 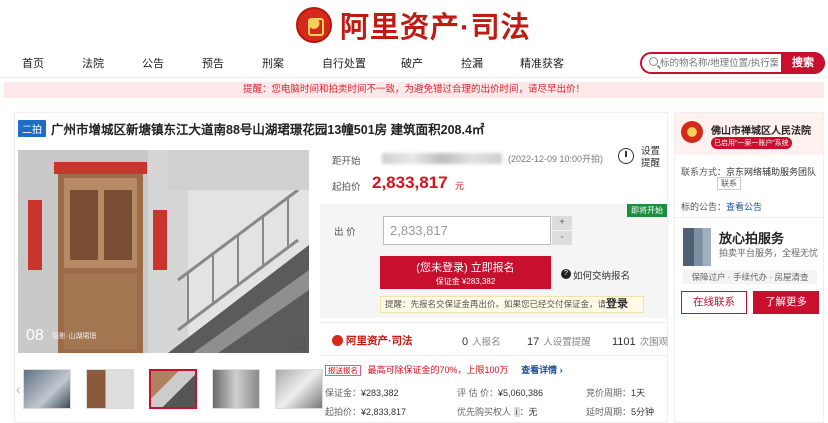 I want to click on signup-button: (您未登录) 立即报名 保证金 ¥283,382, so click(x=465, y=272).